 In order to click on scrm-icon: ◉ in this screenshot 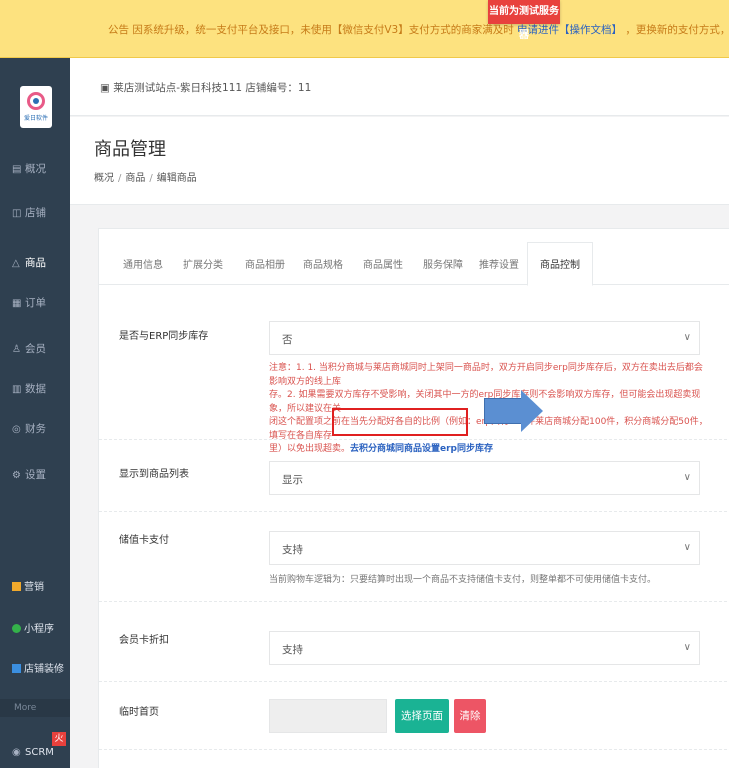, I will do `click(16, 752)`.